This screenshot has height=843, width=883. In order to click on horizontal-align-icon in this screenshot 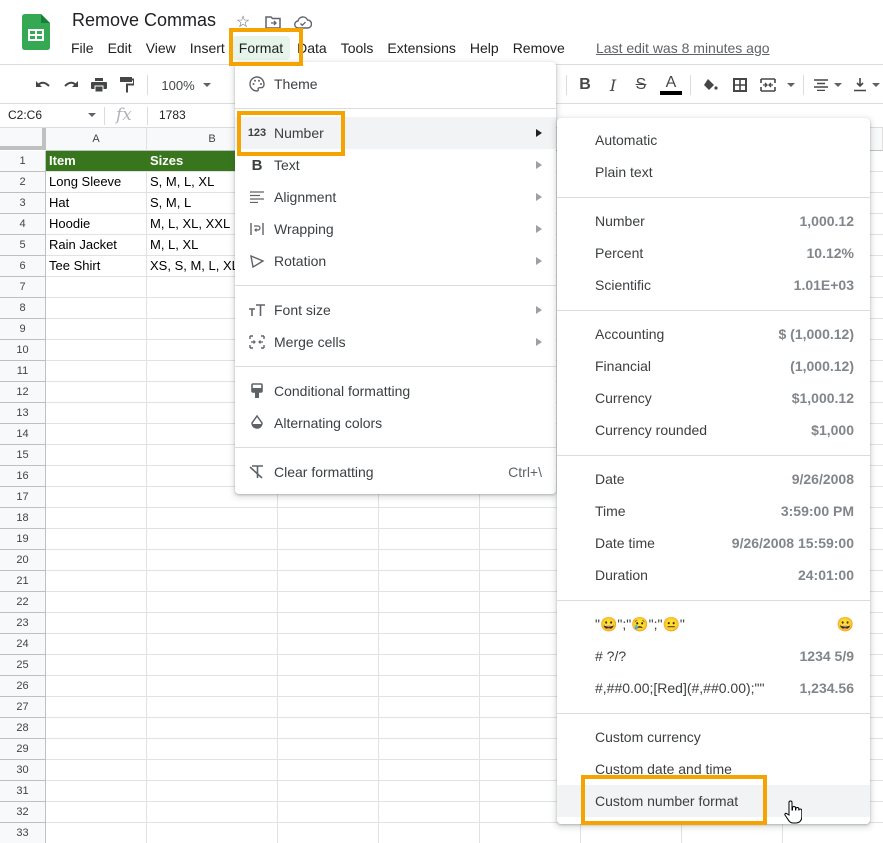, I will do `click(821, 85)`.